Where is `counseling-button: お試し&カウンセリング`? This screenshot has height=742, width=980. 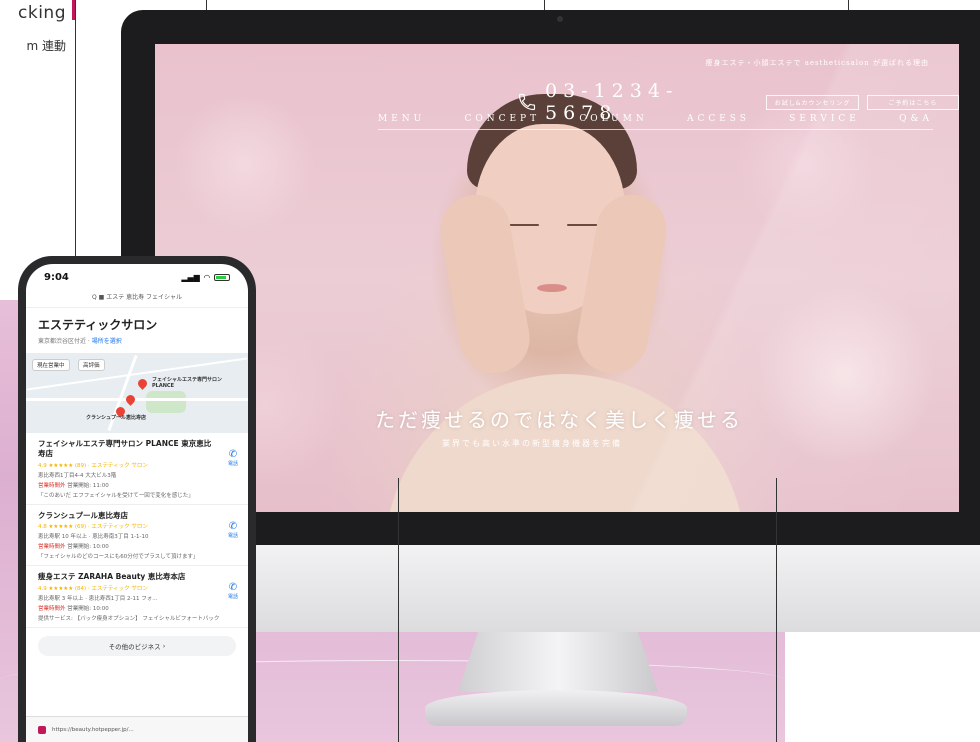 counseling-button: お試し&カウンセリング is located at coordinates (812, 102).